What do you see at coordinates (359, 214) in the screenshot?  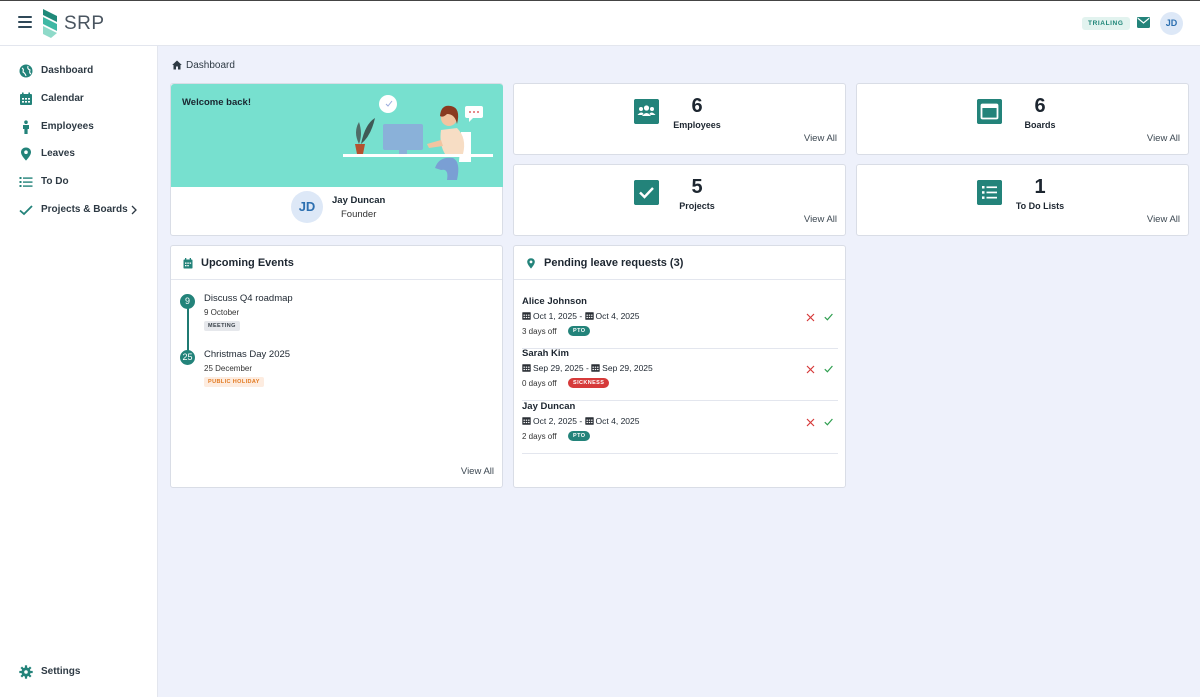 I see `profile-role: Founder` at bounding box center [359, 214].